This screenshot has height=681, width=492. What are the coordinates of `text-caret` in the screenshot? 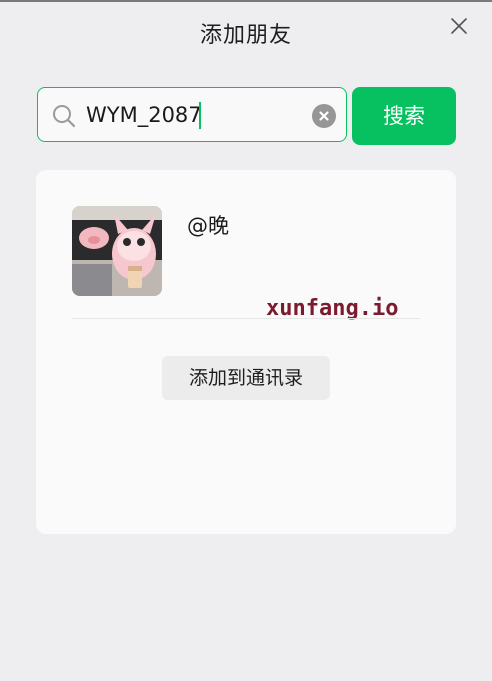 It's located at (200, 115).